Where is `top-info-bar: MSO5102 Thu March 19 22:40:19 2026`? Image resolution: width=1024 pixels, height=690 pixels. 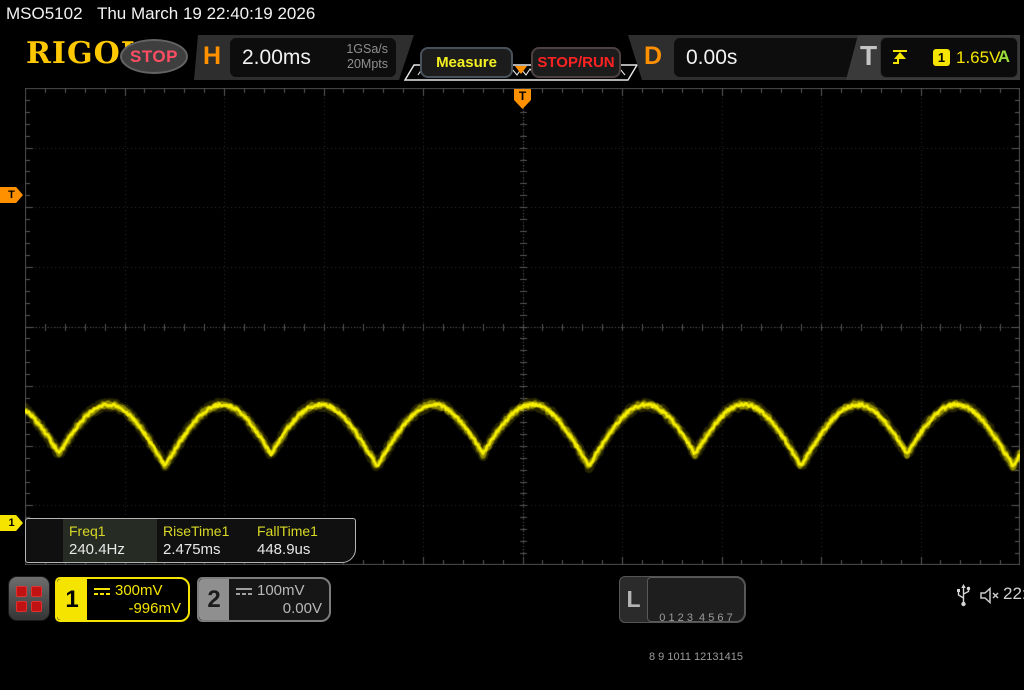
top-info-bar: MSO5102 Thu March 19 22:40:19 2026 is located at coordinates (512, 15).